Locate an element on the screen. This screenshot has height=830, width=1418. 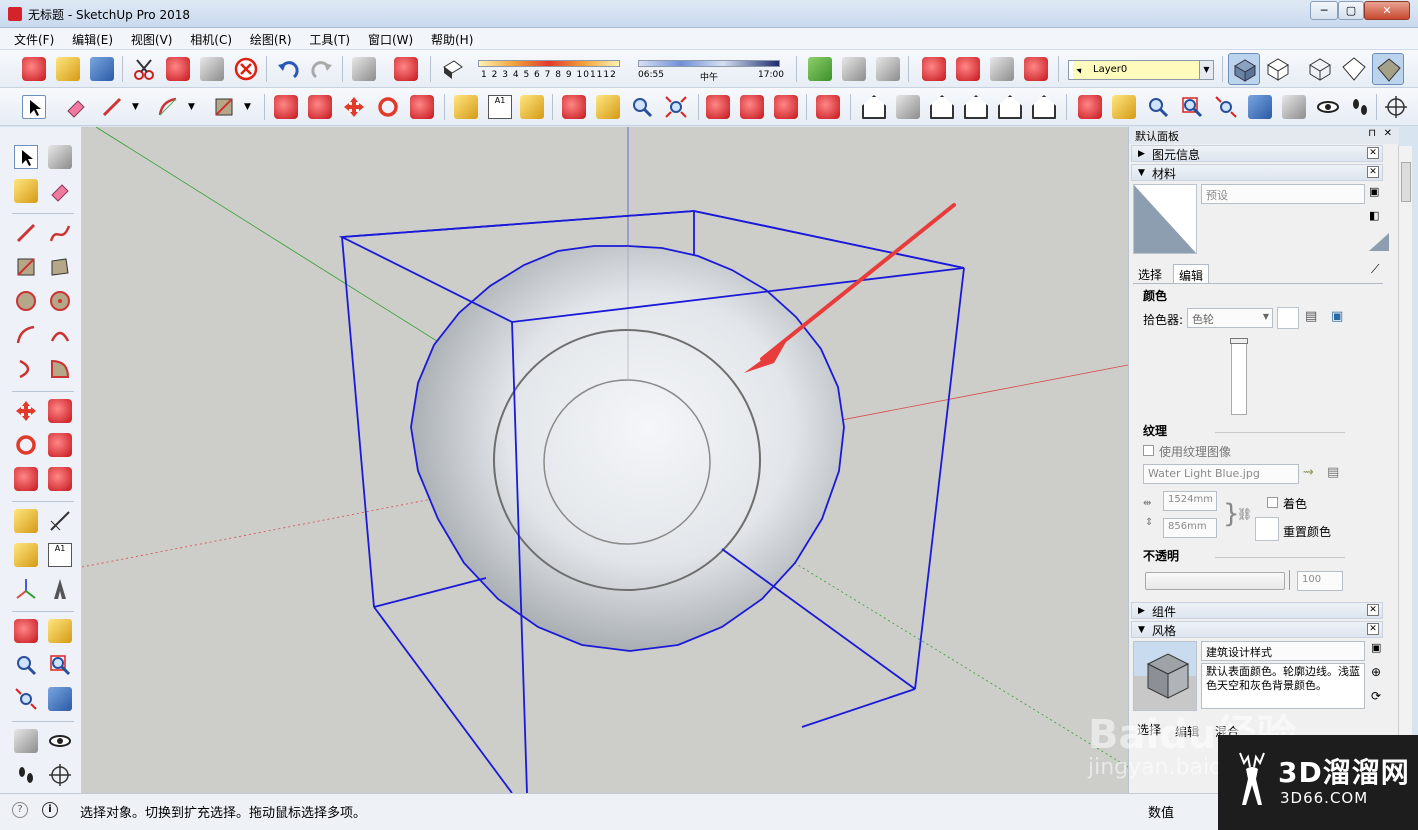
reset-color-swatch is located at coordinates (1267, 529).